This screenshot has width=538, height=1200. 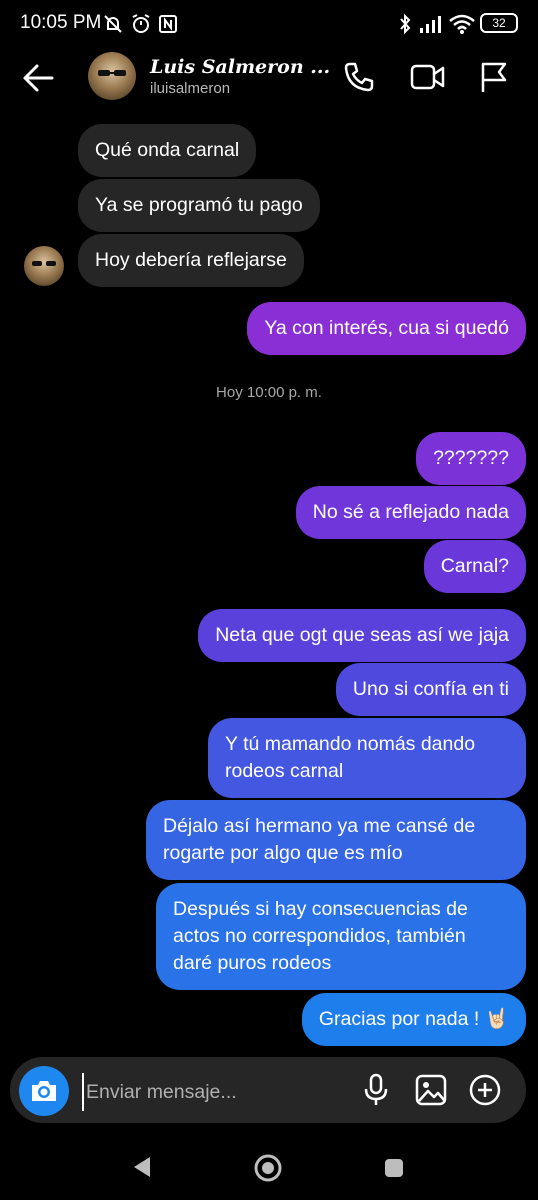 What do you see at coordinates (167, 150) in the screenshot?
I see `incoming-message: Qué onda carnal` at bounding box center [167, 150].